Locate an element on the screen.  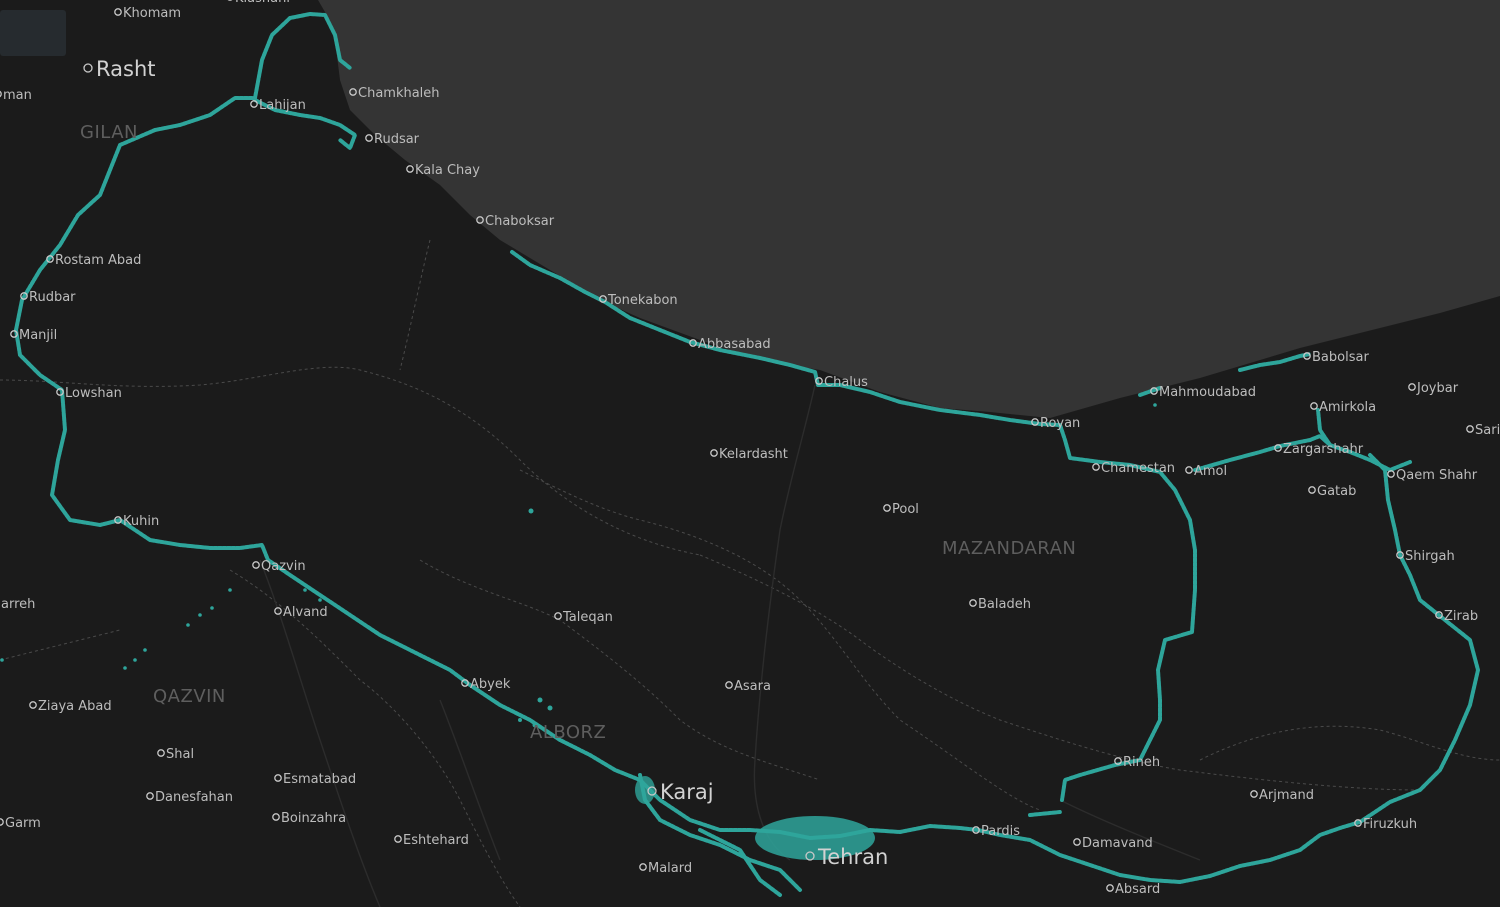
city-rudbar: Rudbar is located at coordinates (48, 297).